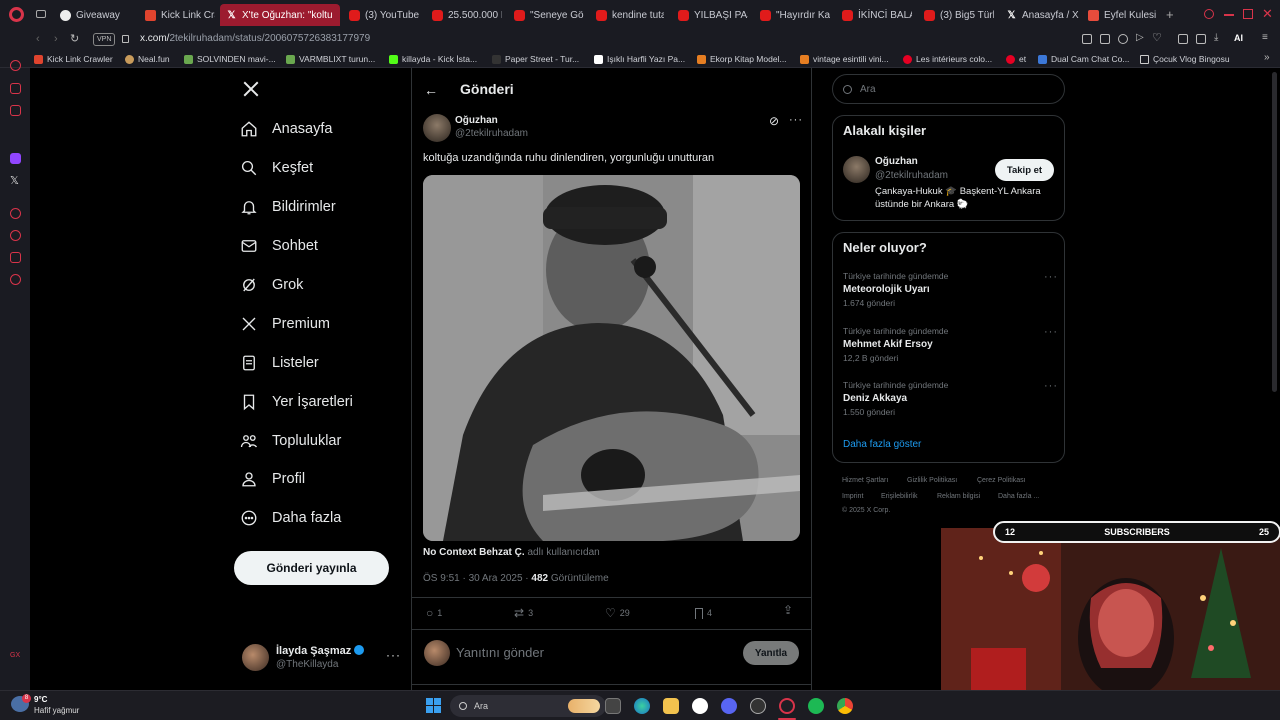 This screenshot has height=720, width=1280. What do you see at coordinates (15, 655) in the screenshot?
I see `gx-icon: GX` at bounding box center [15, 655].